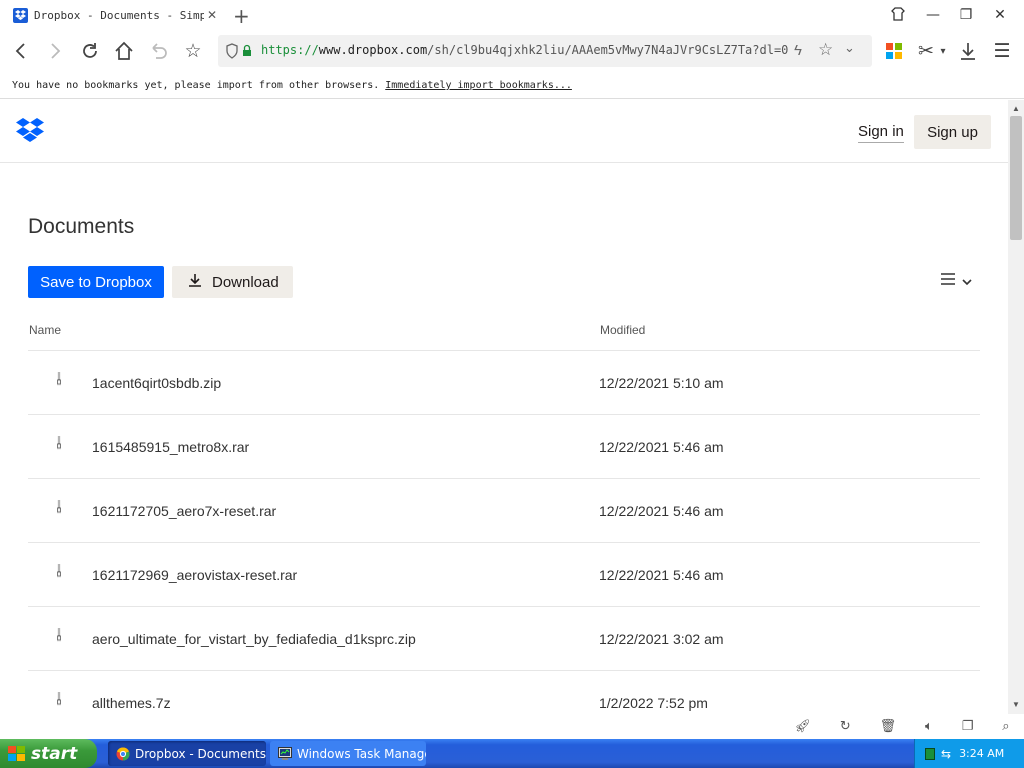 The height and width of the screenshot is (768, 1024). I want to click on taskbar-item-task-manager: Windows Task Manager, so click(348, 753).